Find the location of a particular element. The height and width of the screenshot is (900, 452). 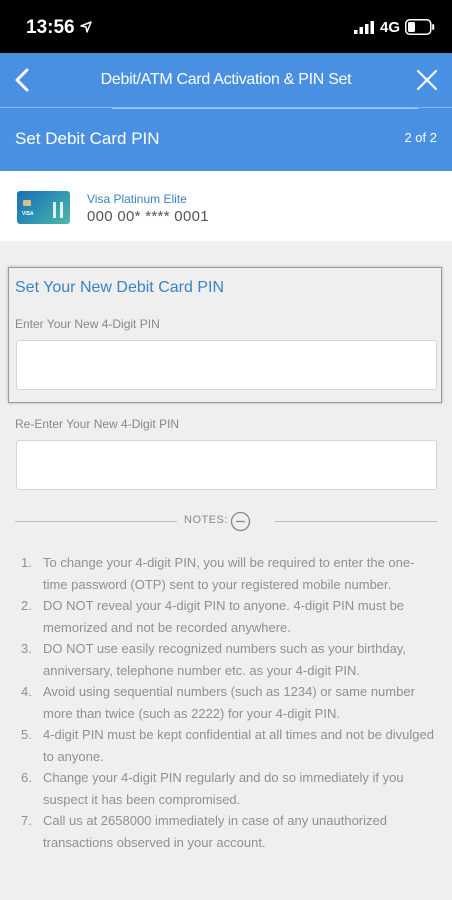

card-number: 000 00* **** 0001 is located at coordinates (148, 216).